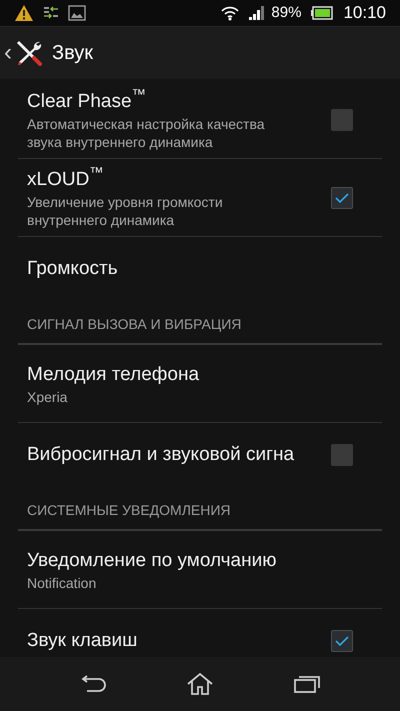  I want to click on setting-title: Громкость, so click(73, 269).